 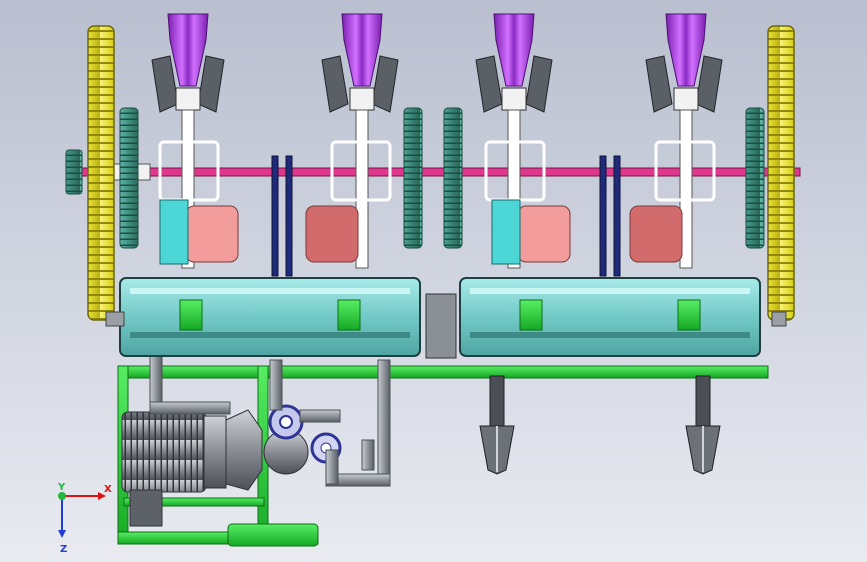 What do you see at coordinates (270, 317) in the screenshot?
I see `seed-hopper-left` at bounding box center [270, 317].